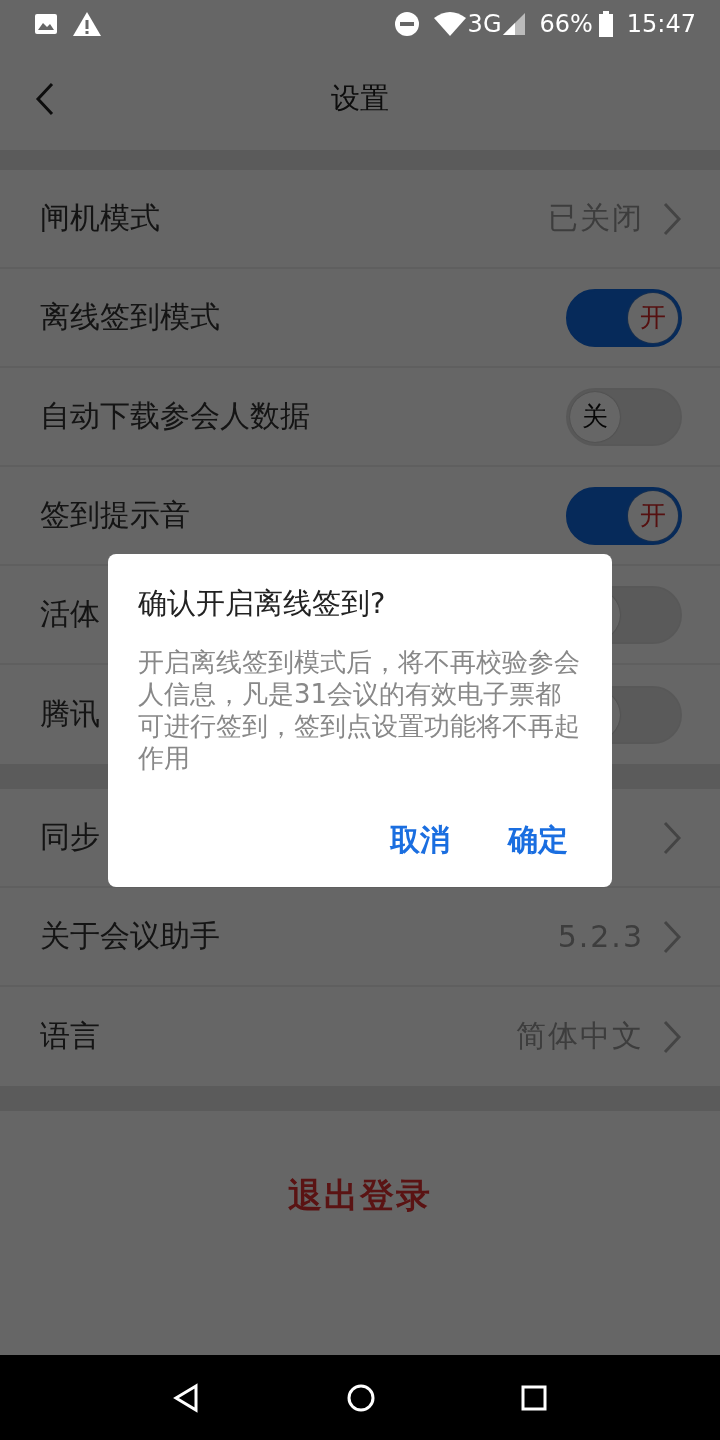  Describe the element at coordinates (595, 416) in the screenshot. I see `toggle-knob: 关` at that location.